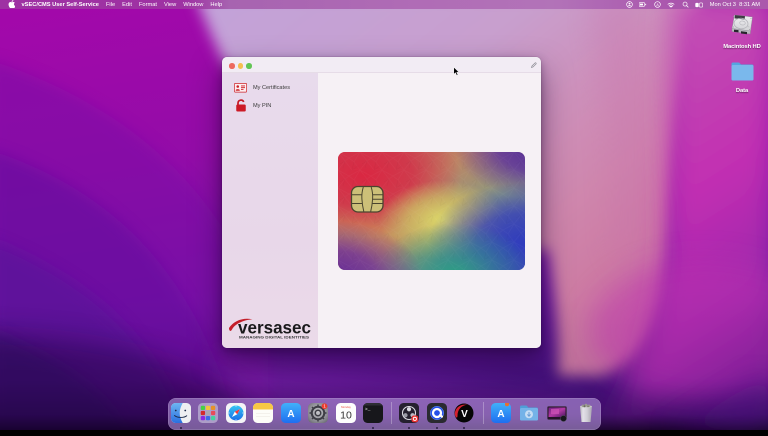 The image size is (768, 436). Describe the element at coordinates (346, 416) in the screenshot. I see `svg-text: 10` at that location.